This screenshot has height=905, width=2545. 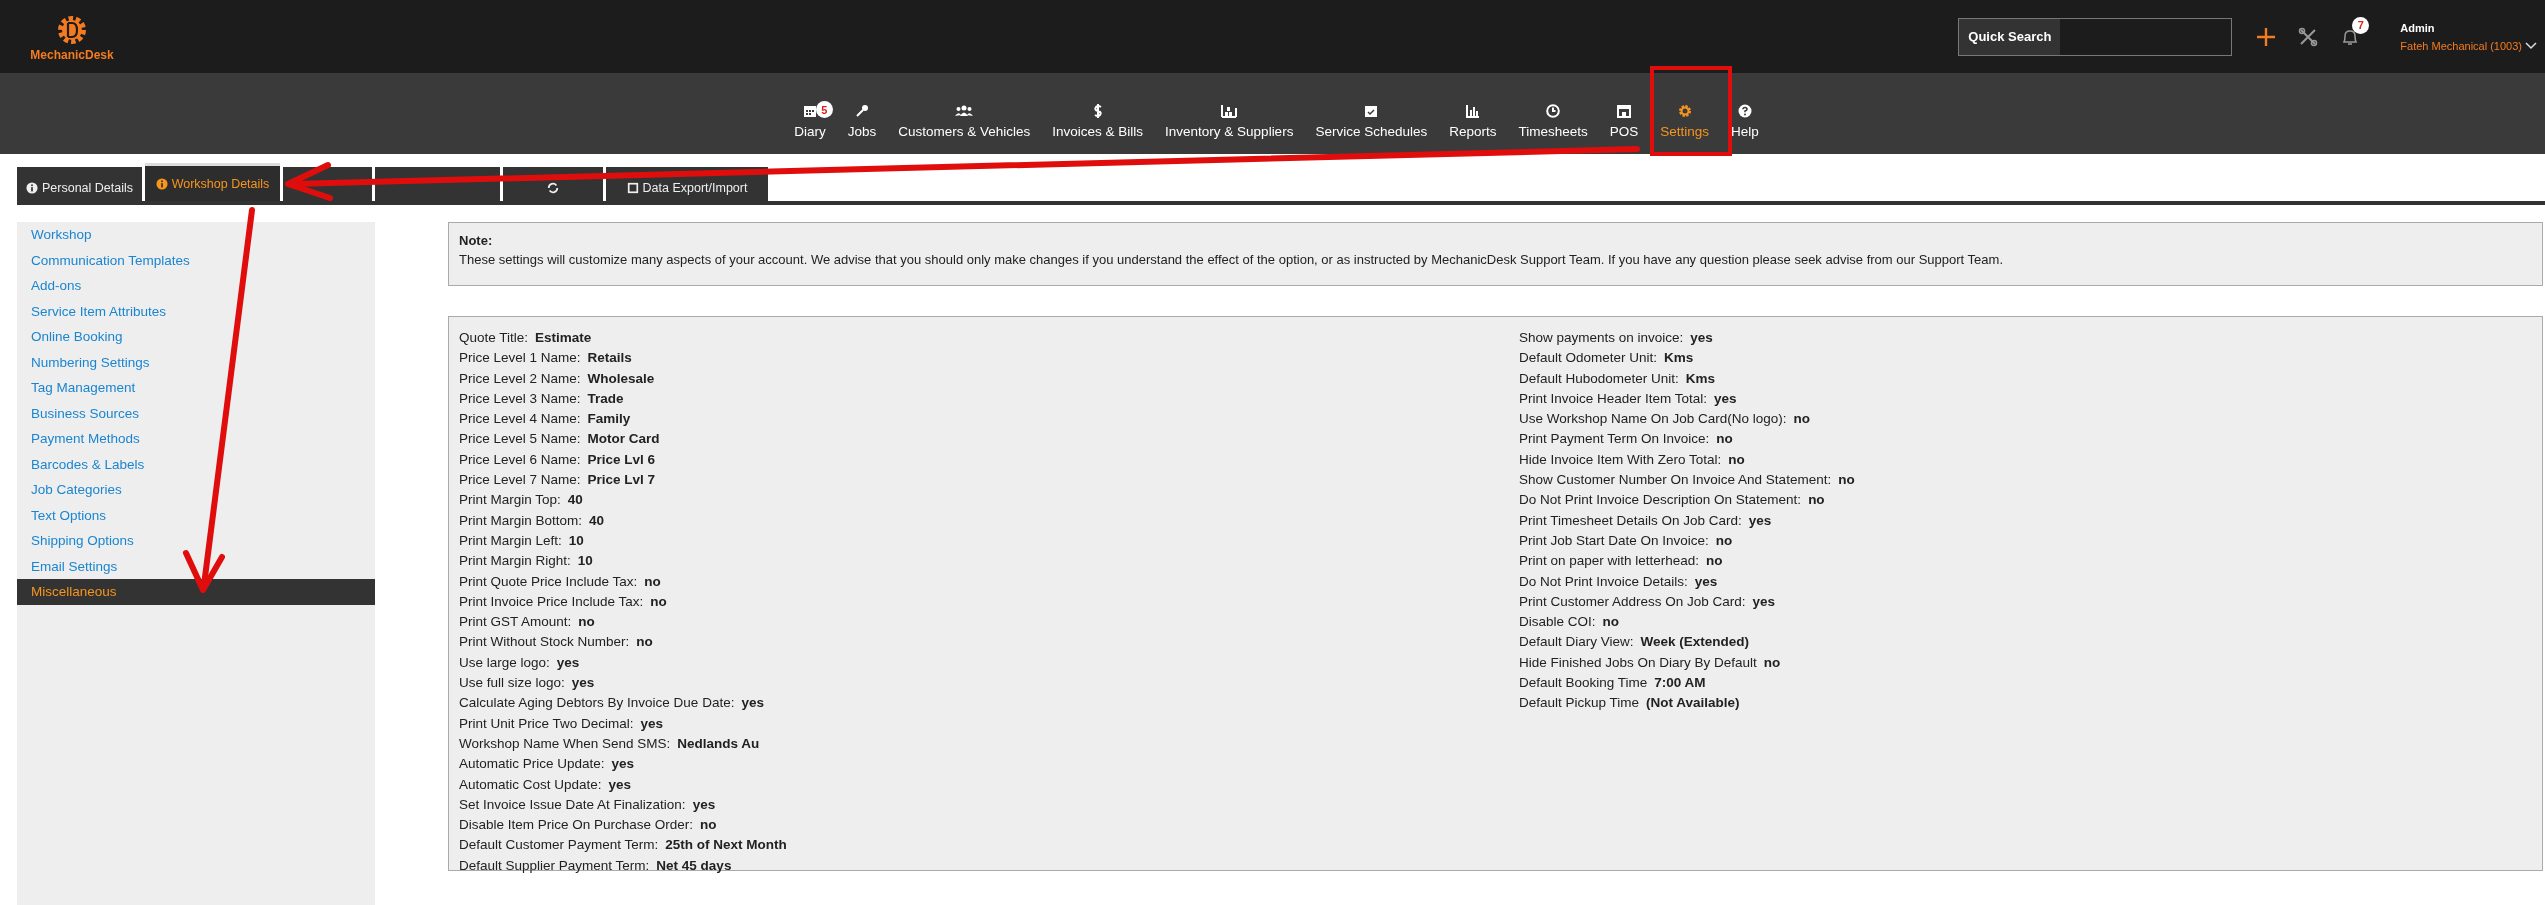 I want to click on setting-label: Set Invoice Issue Date At Finalization:, so click(x=572, y=804).